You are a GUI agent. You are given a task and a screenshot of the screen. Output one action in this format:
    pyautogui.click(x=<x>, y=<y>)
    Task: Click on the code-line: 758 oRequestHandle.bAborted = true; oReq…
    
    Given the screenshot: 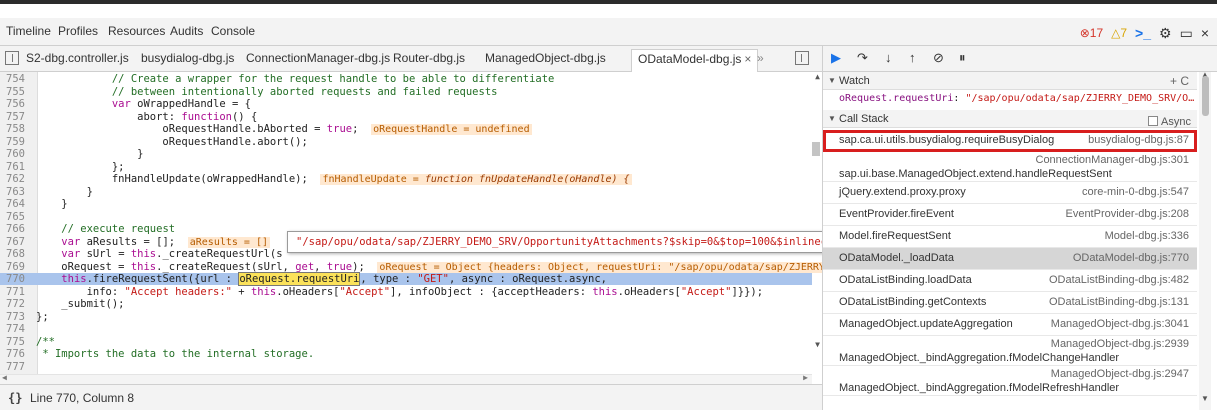 What is the action you would take?
    pyautogui.click(x=406, y=129)
    